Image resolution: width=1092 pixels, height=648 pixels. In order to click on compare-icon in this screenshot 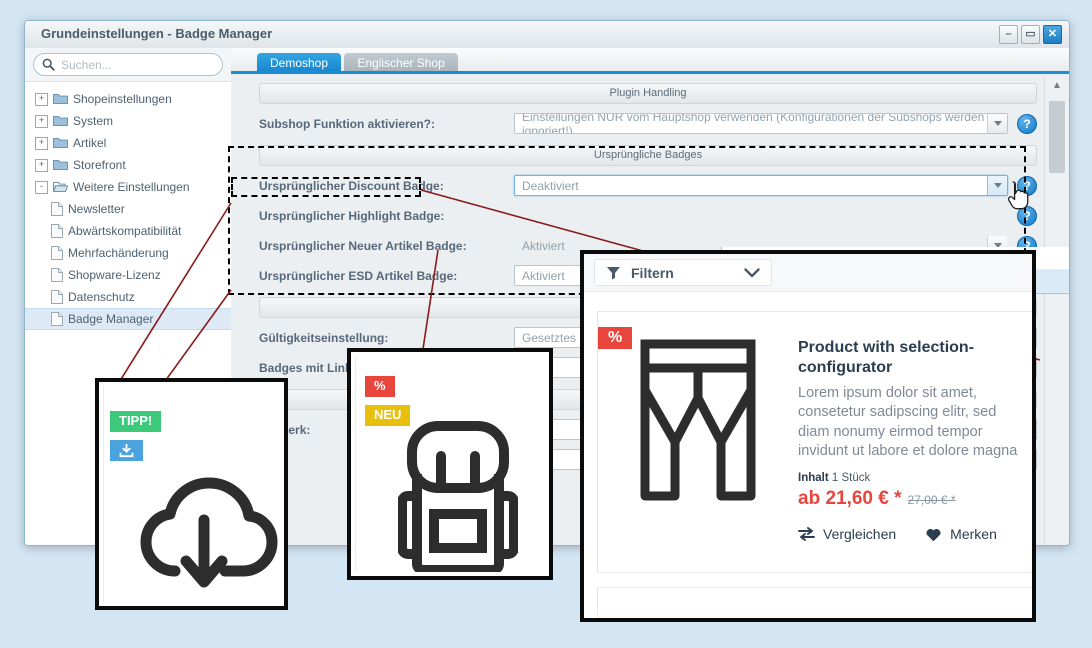, I will do `click(806, 534)`.